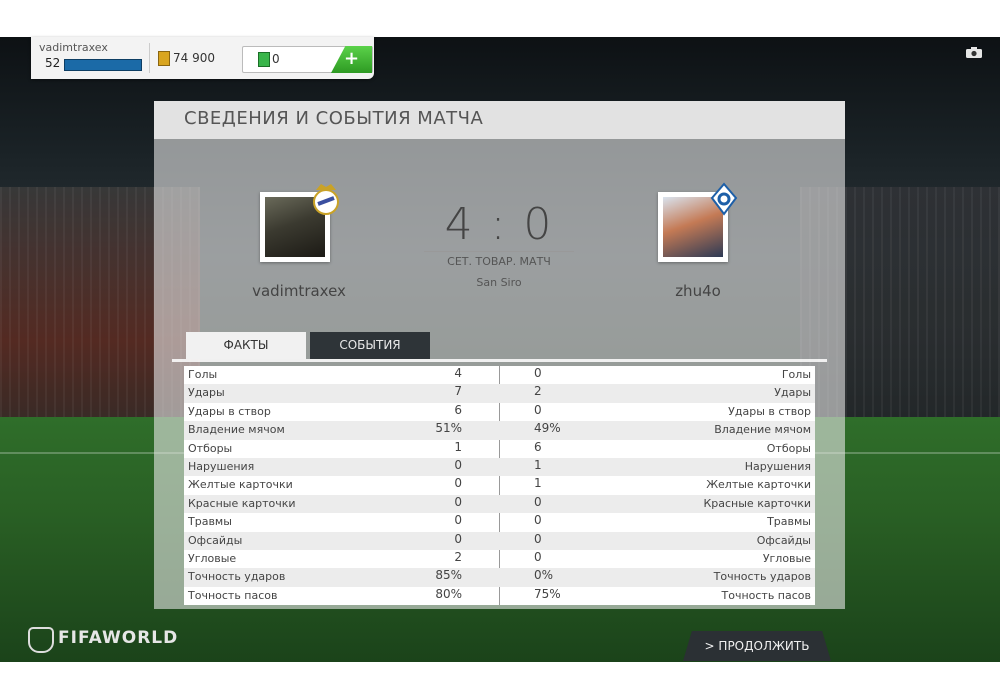 The height and width of the screenshot is (700, 1000). What do you see at coordinates (547, 593) in the screenshot?
I see `stat-value-away: 75%` at bounding box center [547, 593].